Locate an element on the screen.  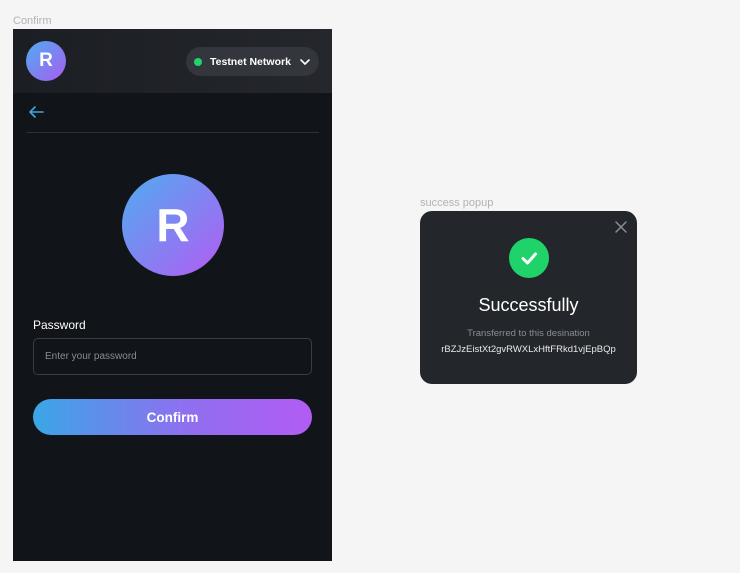
divider is located at coordinates (172, 132).